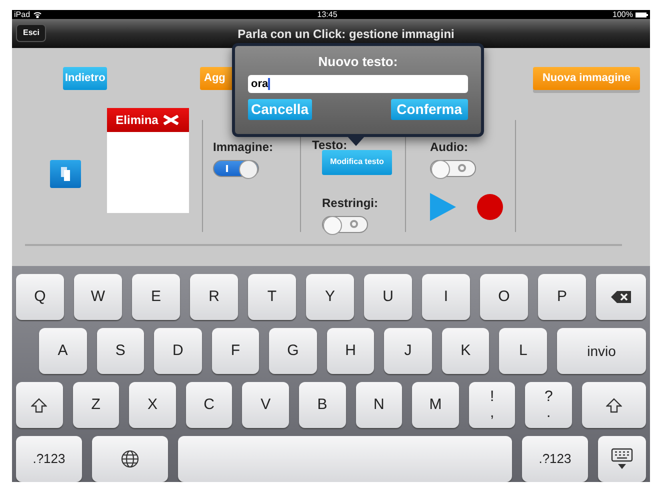  I want to click on keyboard-key: F, so click(236, 351).